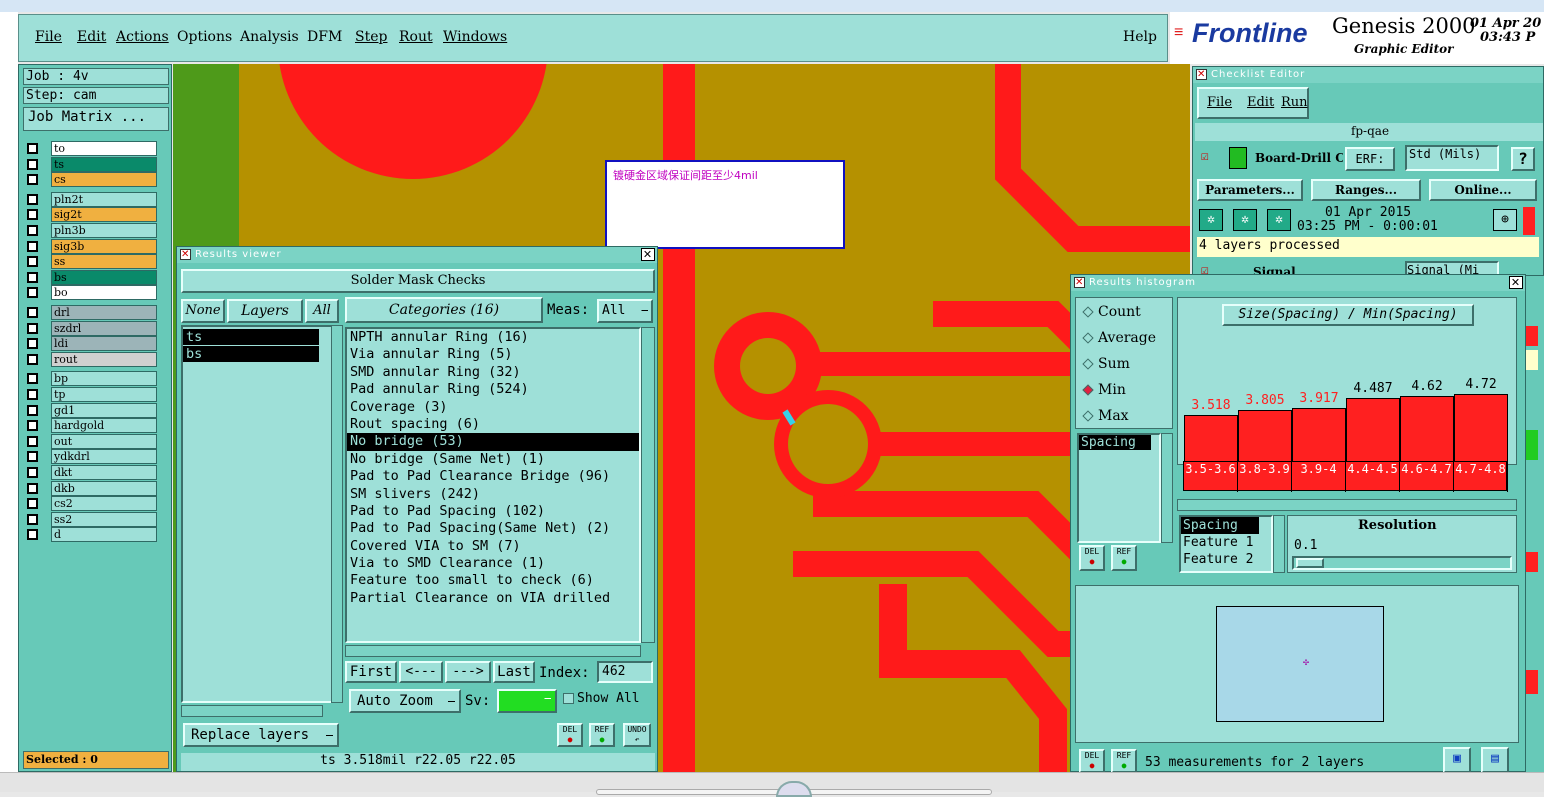 This screenshot has width=1544, height=797. I want to click on undo-button: UNDO ↶, so click(637, 735).